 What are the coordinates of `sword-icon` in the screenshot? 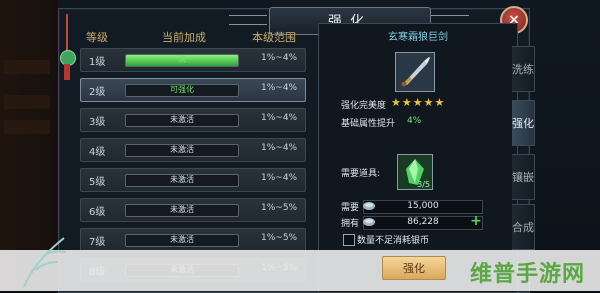 It's located at (415, 72).